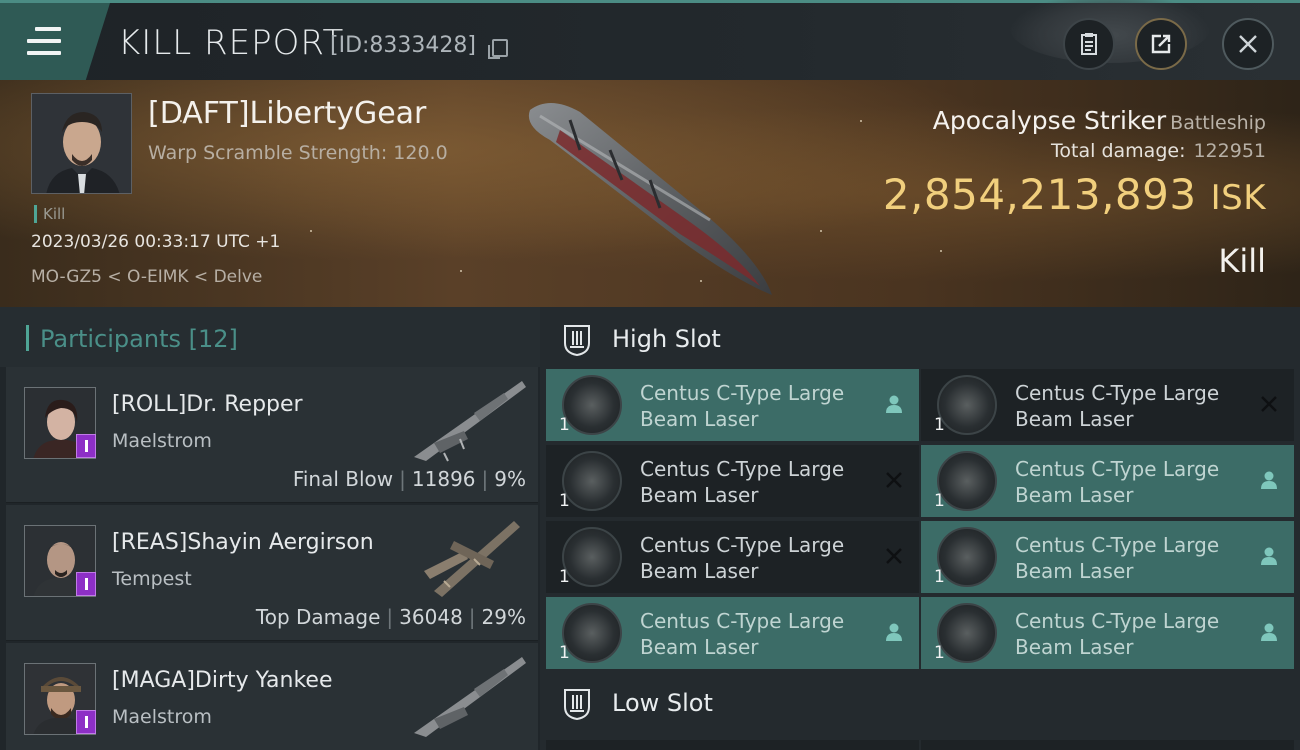 This screenshot has width=1300, height=750. What do you see at coordinates (270, 337) in the screenshot?
I see `participants-header: Participants [12]` at bounding box center [270, 337].